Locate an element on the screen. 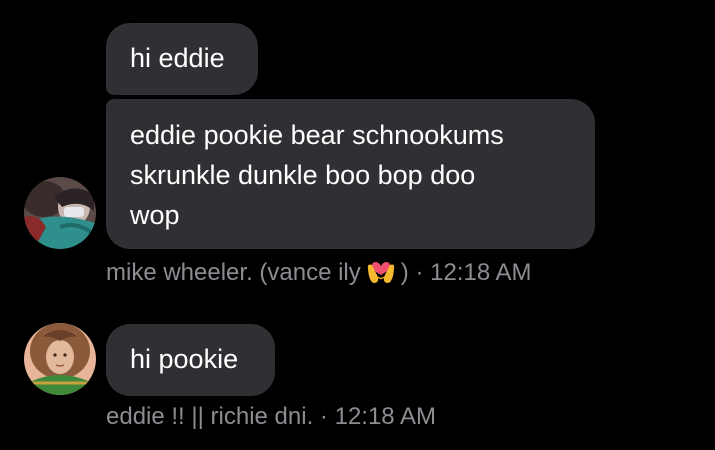 This screenshot has width=715, height=450. message-text: hi eddie is located at coordinates (177, 58).